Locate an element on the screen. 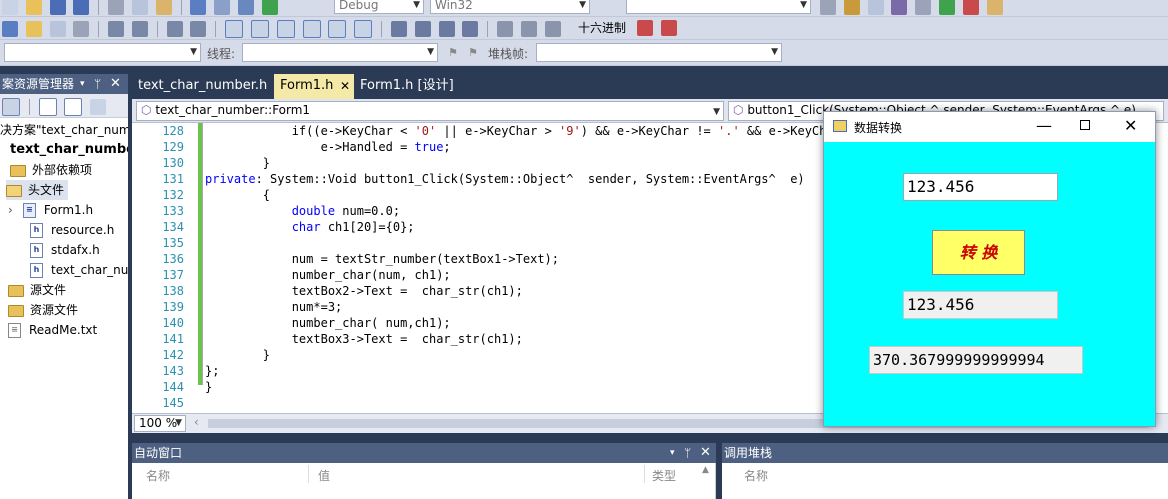  class-view-icon is located at coordinates (970, 7).